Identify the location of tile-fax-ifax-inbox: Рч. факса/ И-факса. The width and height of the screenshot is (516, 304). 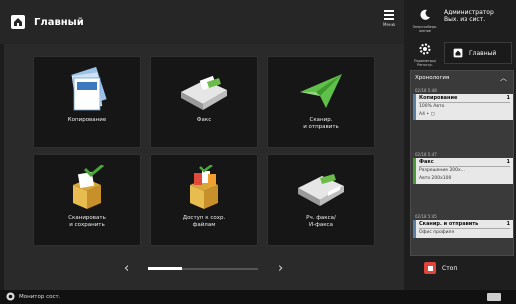
(321, 200).